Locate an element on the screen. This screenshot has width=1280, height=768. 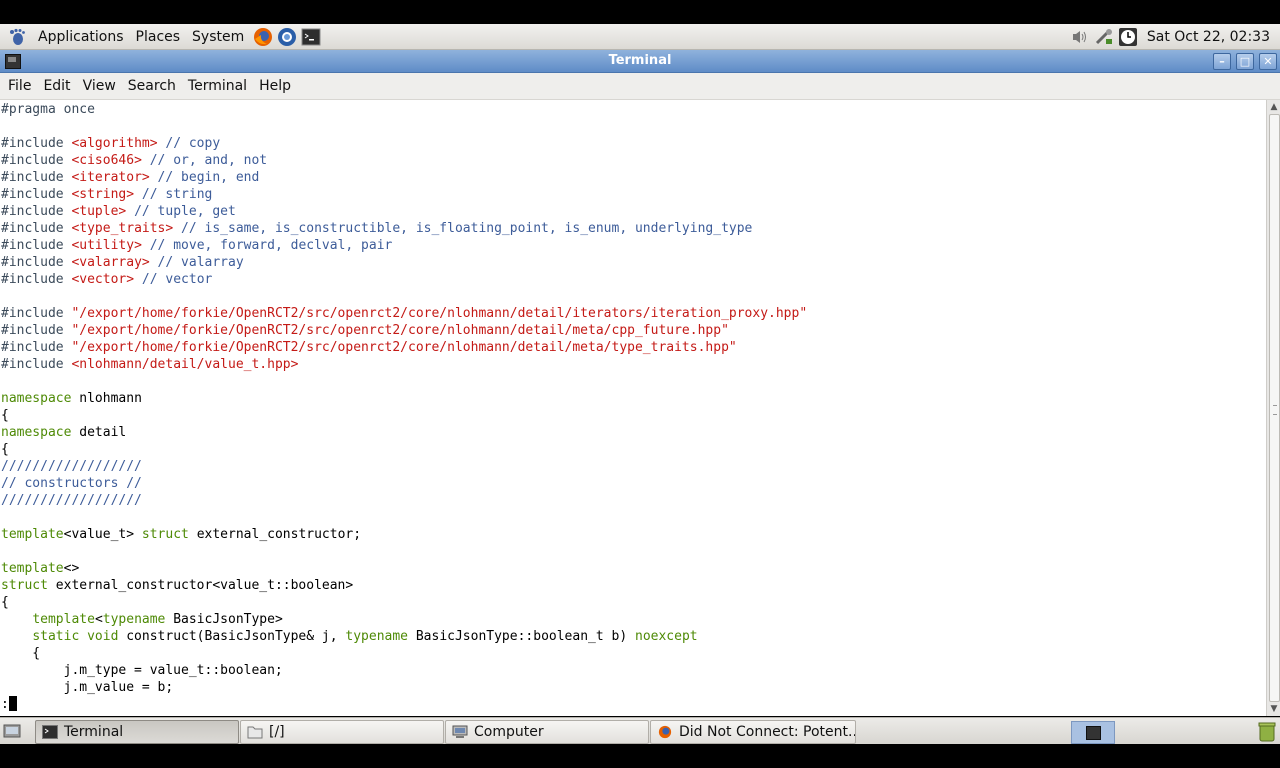
code-token: BasicJsonType::boolean_t b) is located at coordinates (521, 636).